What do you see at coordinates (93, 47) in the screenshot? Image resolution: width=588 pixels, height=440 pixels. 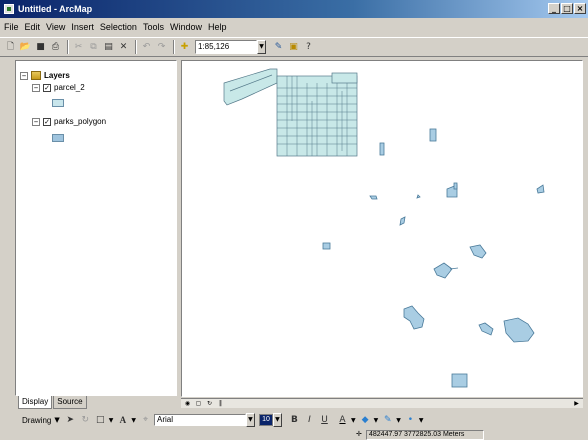 I see `copy-icon: ⧉` at bounding box center [93, 47].